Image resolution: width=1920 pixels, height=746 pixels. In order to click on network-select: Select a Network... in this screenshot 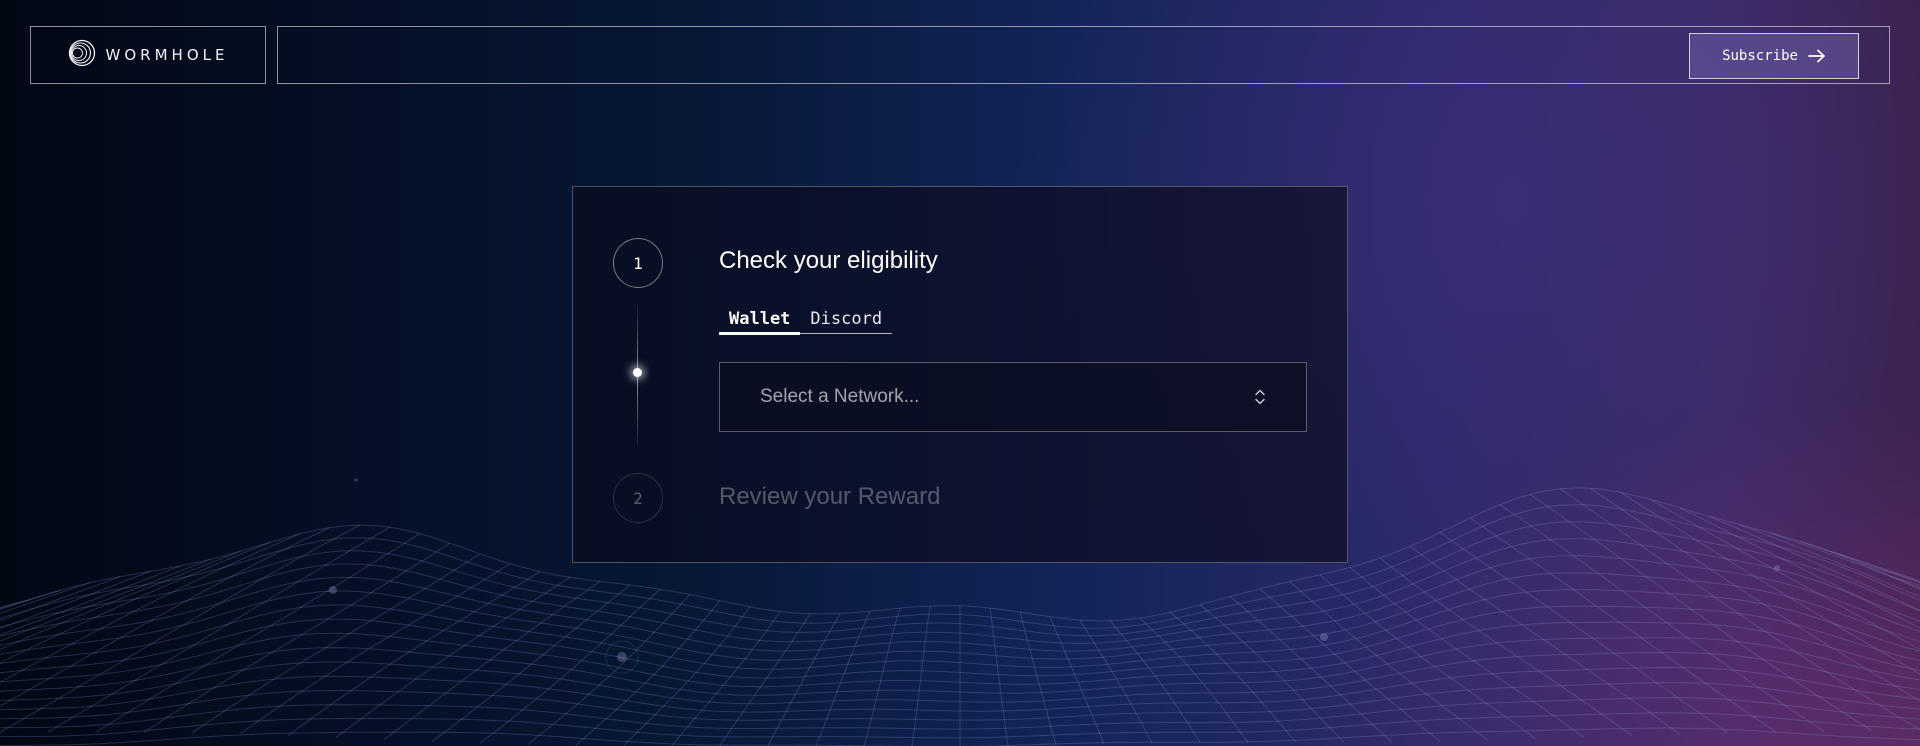, I will do `click(1013, 397)`.